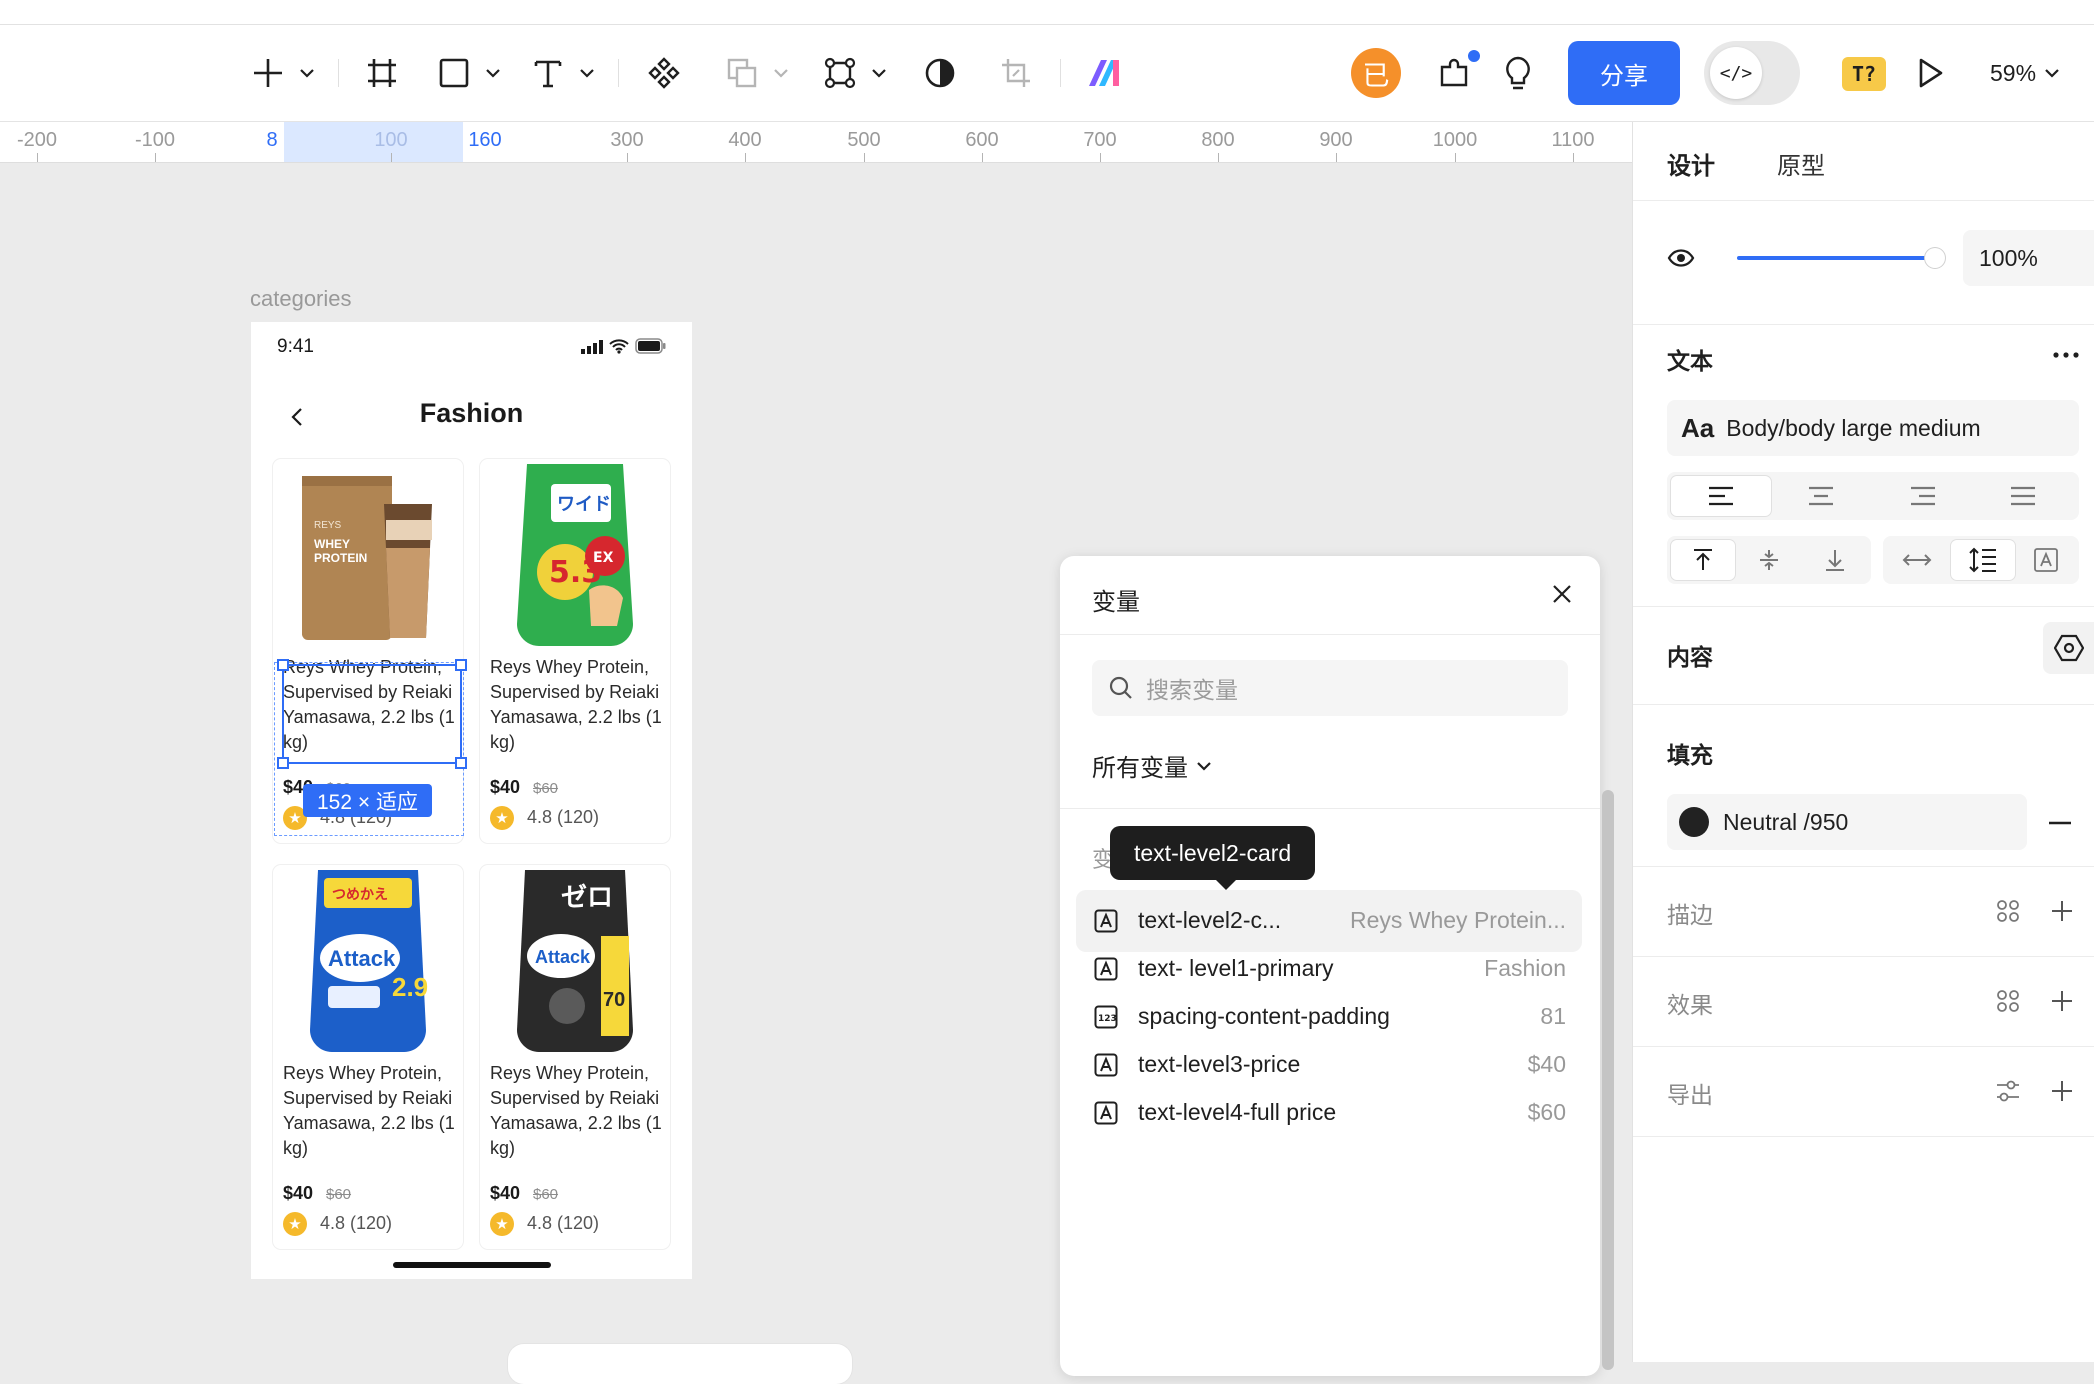  Describe the element at coordinates (1152, 765) in the screenshot. I see `variable-filter-dropdown: 所有变量` at that location.